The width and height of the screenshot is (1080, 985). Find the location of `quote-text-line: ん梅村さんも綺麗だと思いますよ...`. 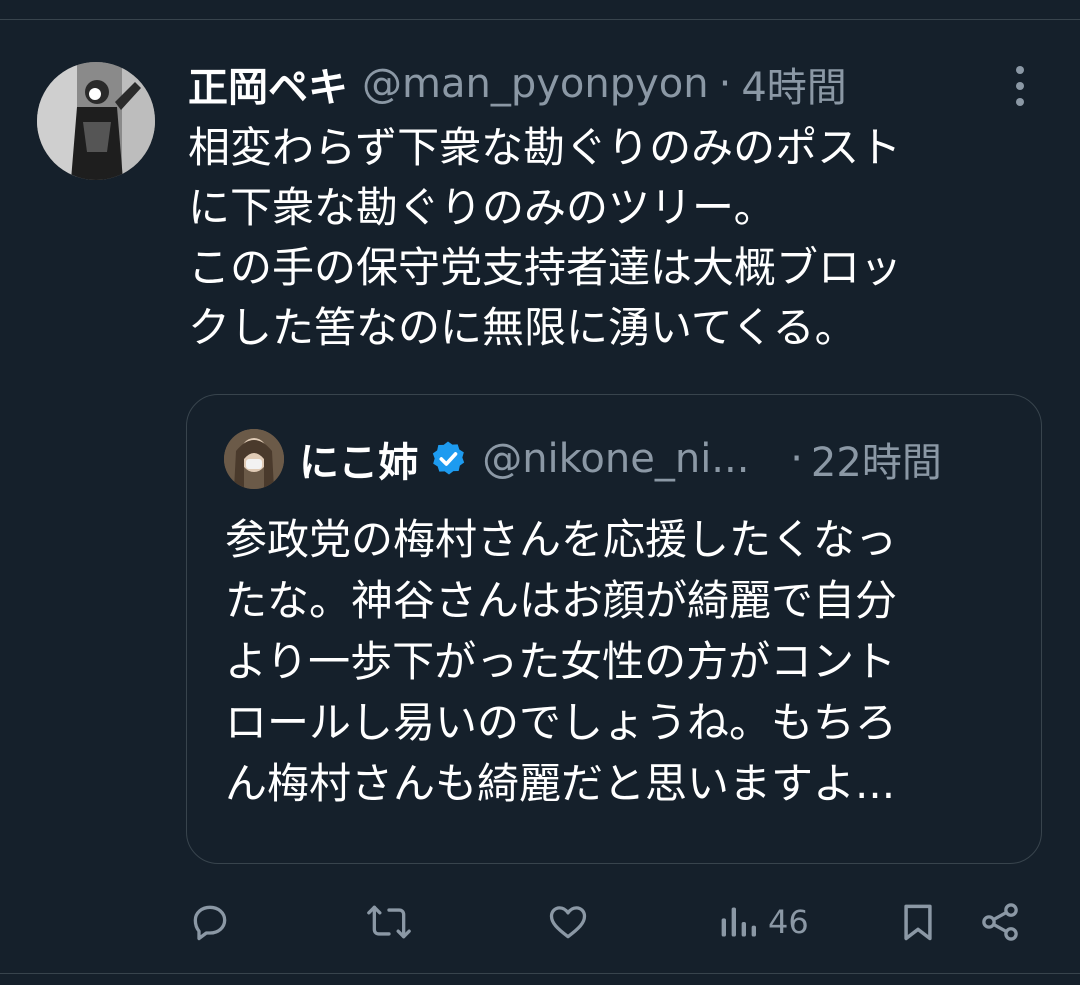

quote-text-line: ん梅村さんも綺麗だと思いますよ... is located at coordinates (560, 783).